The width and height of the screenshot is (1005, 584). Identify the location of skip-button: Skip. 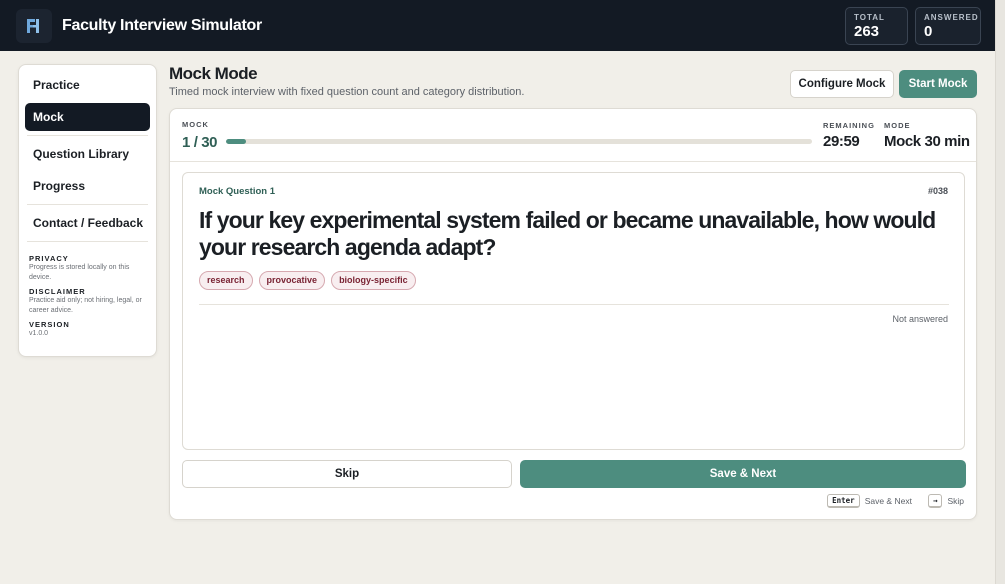
(347, 474).